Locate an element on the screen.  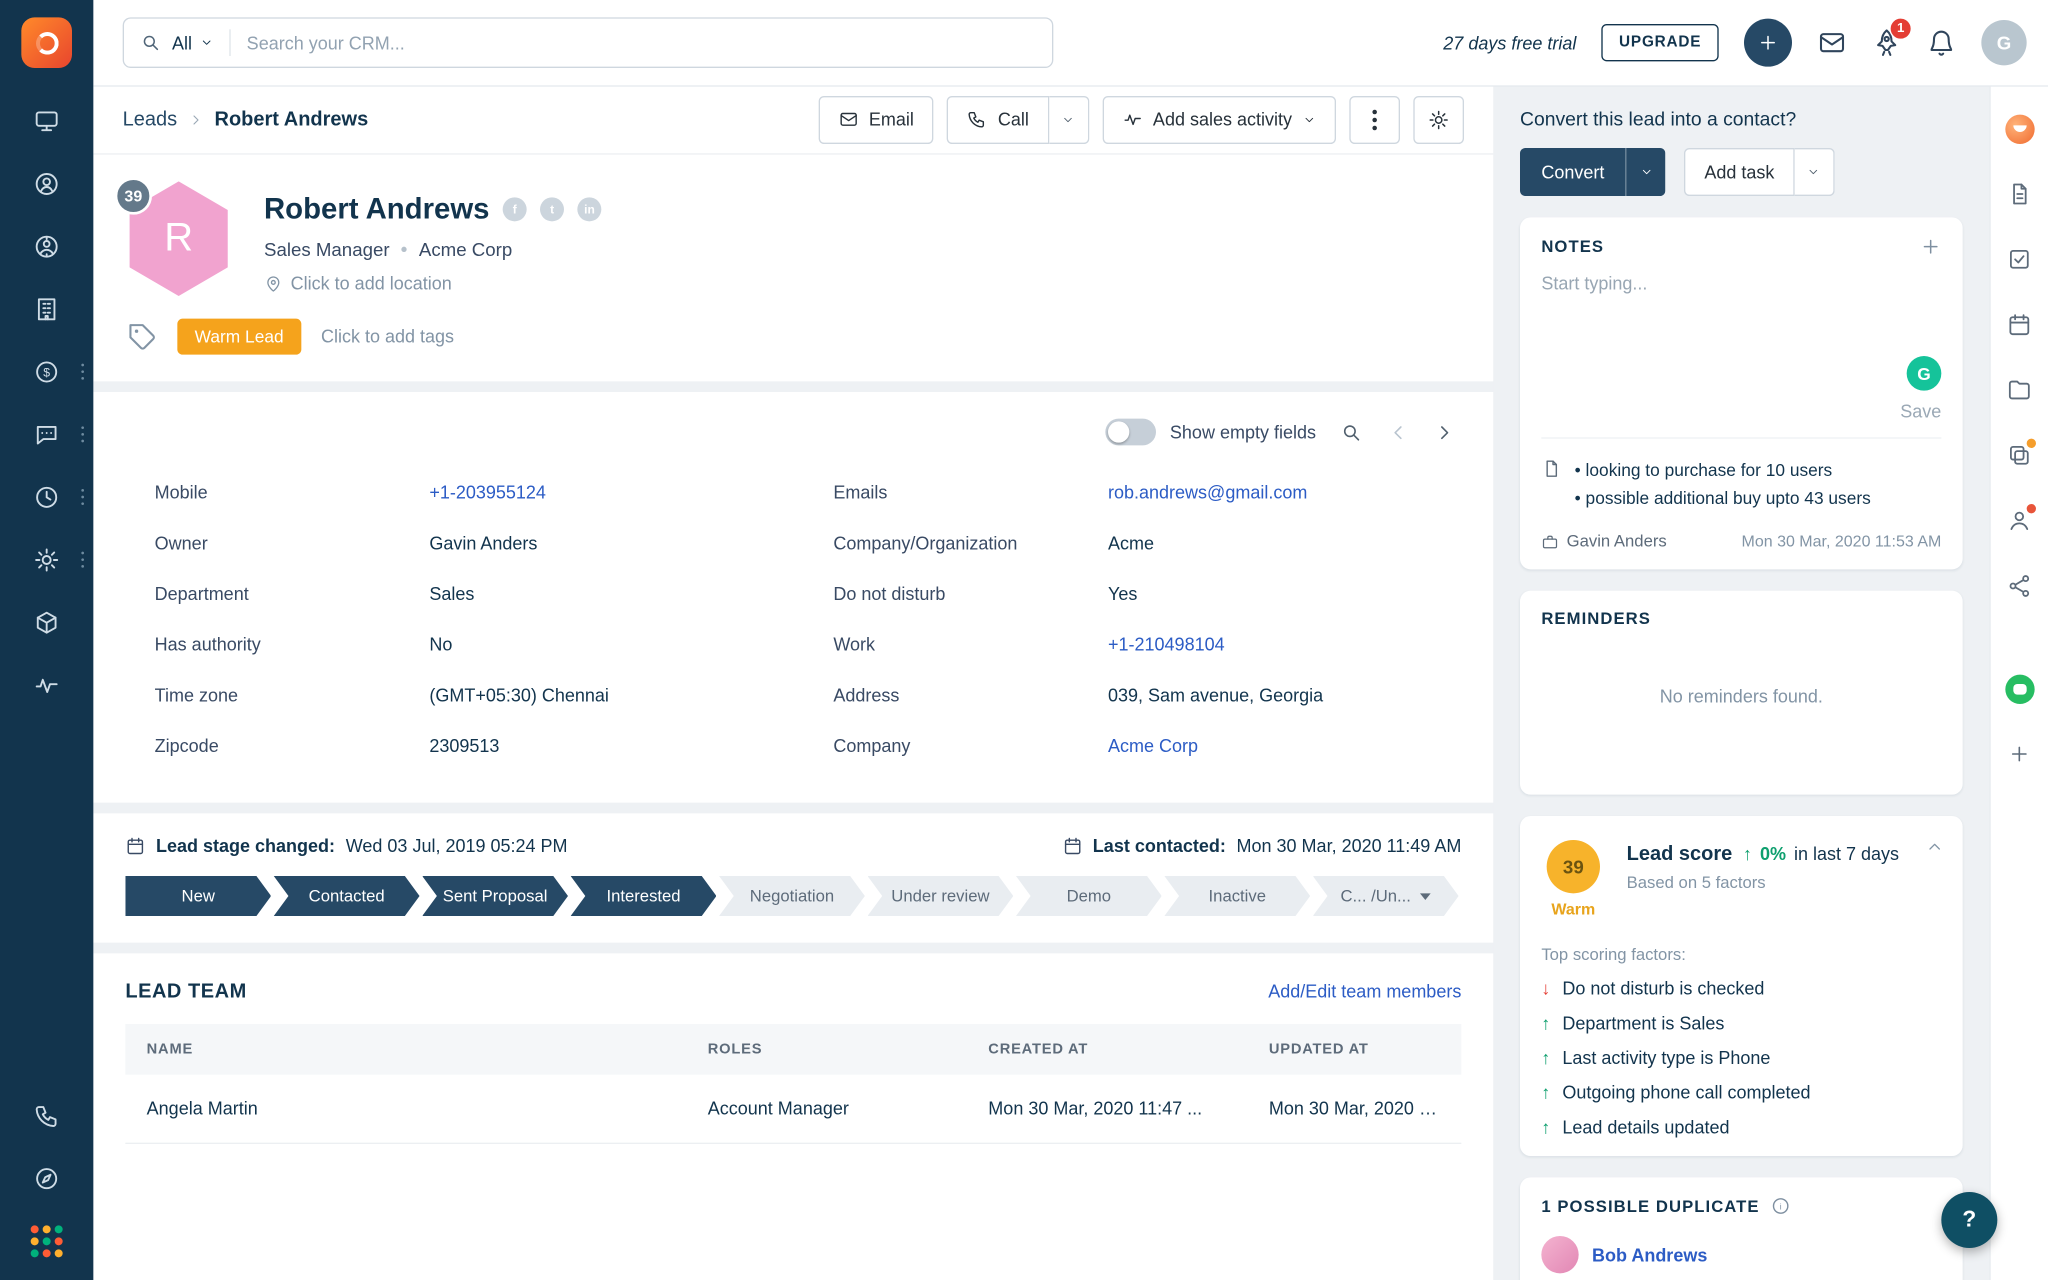
add-tags-field: Click to add tags is located at coordinates (387, 337).